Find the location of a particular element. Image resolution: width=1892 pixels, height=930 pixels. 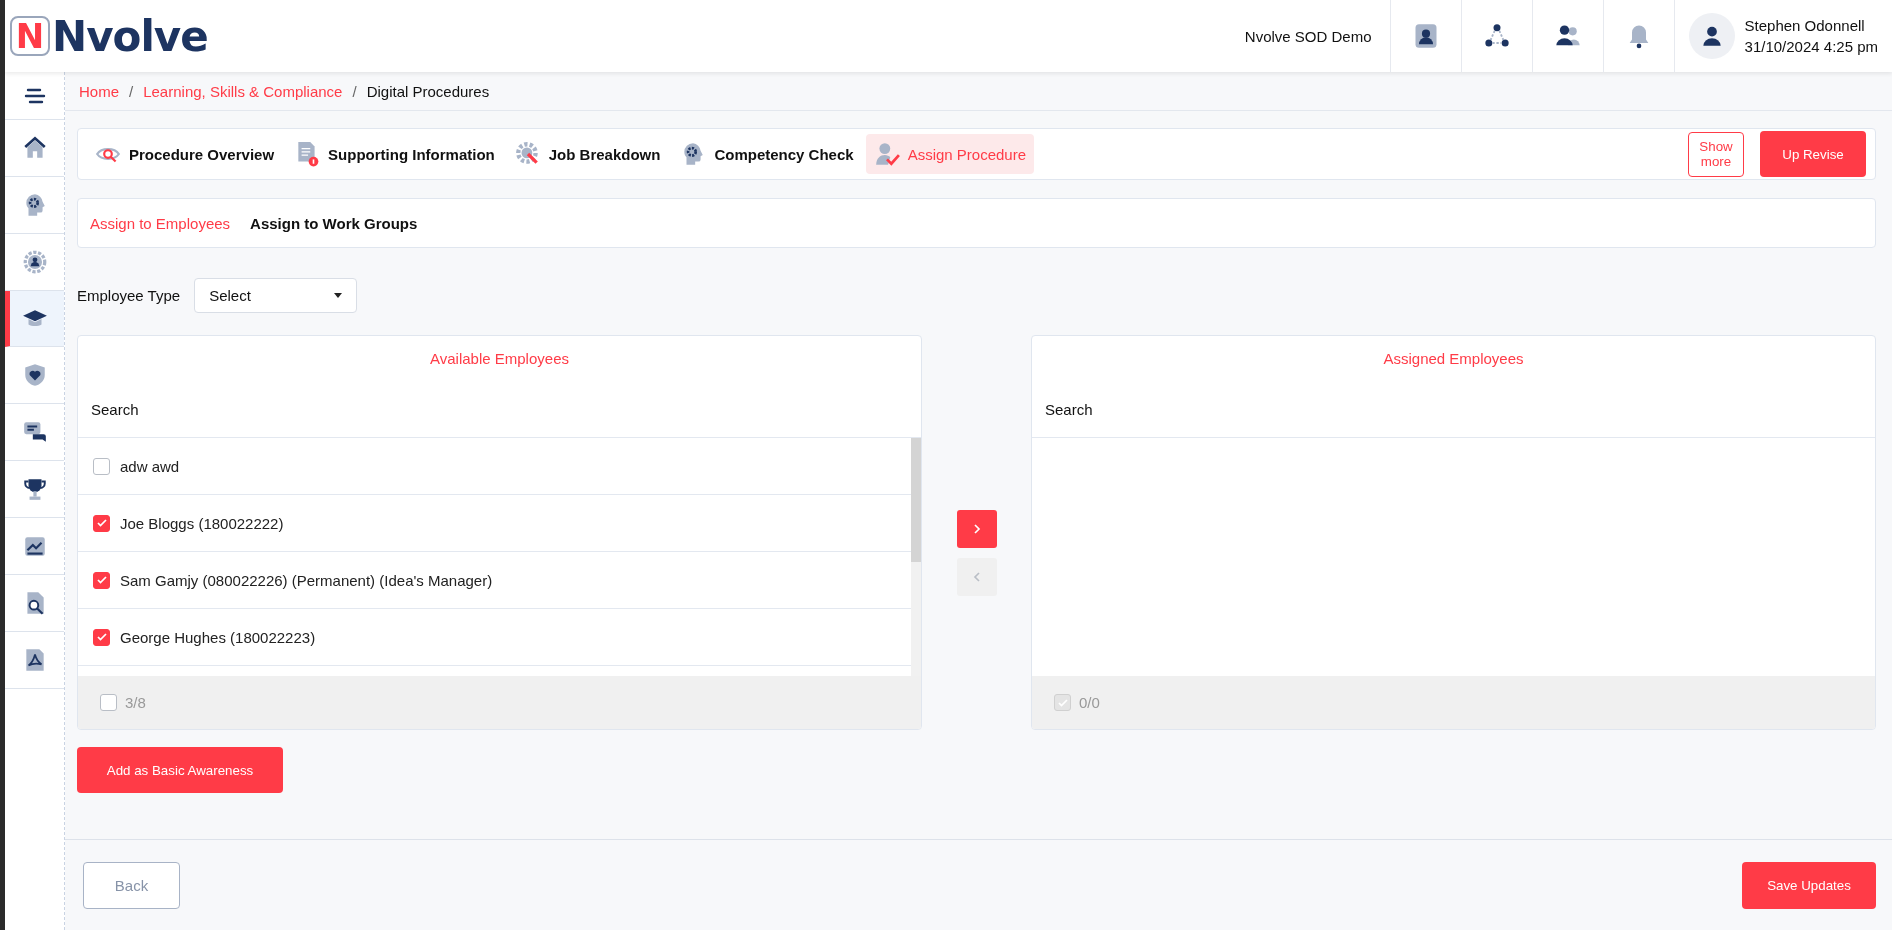

employee-name: Joe Bloggs (180022222) is located at coordinates (202, 523).